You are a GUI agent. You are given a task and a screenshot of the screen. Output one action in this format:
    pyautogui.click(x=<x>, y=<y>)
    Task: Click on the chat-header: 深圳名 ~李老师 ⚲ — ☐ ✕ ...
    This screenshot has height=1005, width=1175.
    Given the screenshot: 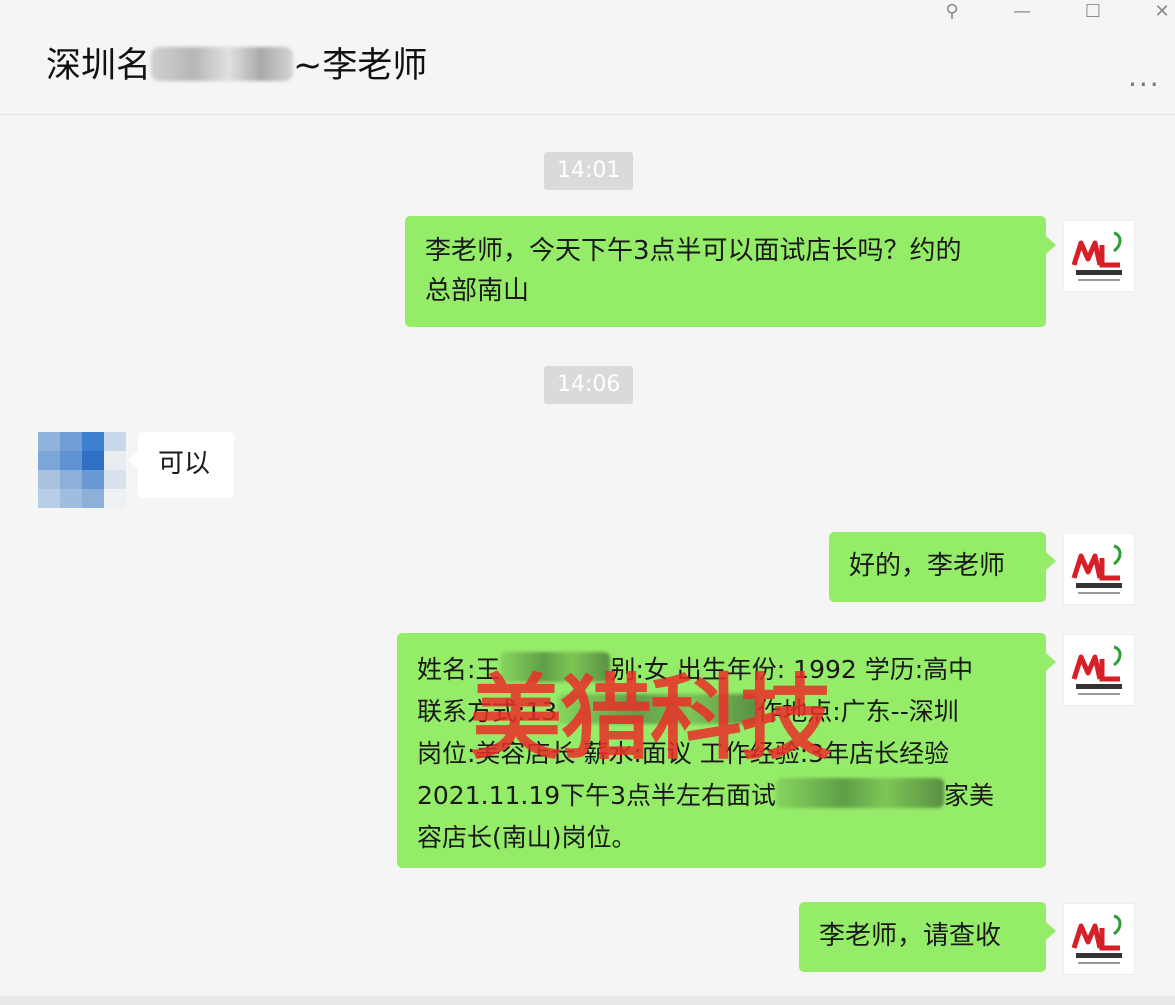 What is the action you would take?
    pyautogui.click(x=587, y=57)
    